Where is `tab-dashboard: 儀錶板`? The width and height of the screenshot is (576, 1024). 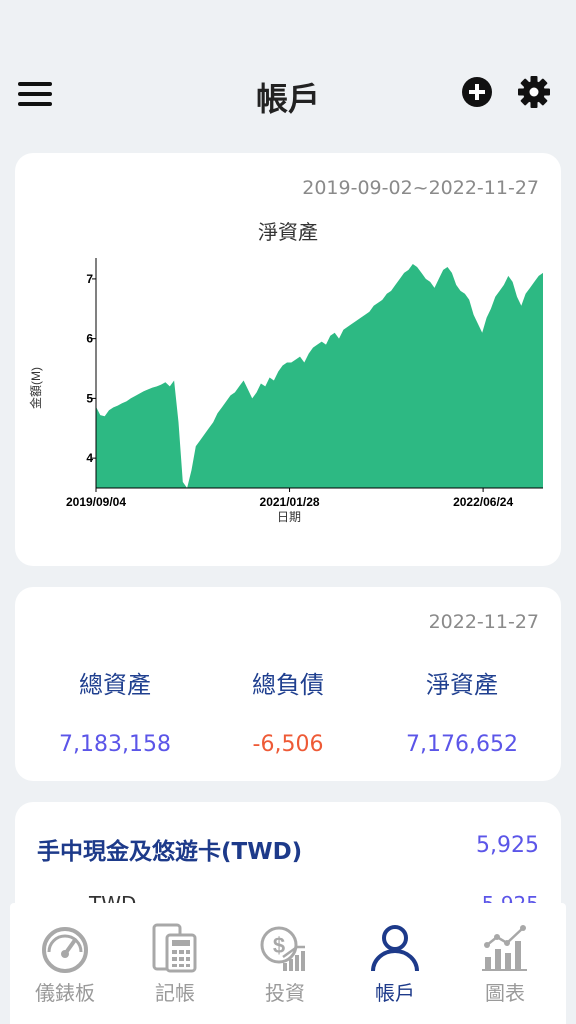
tab-dashboard: 儀錶板 is located at coordinates (65, 964).